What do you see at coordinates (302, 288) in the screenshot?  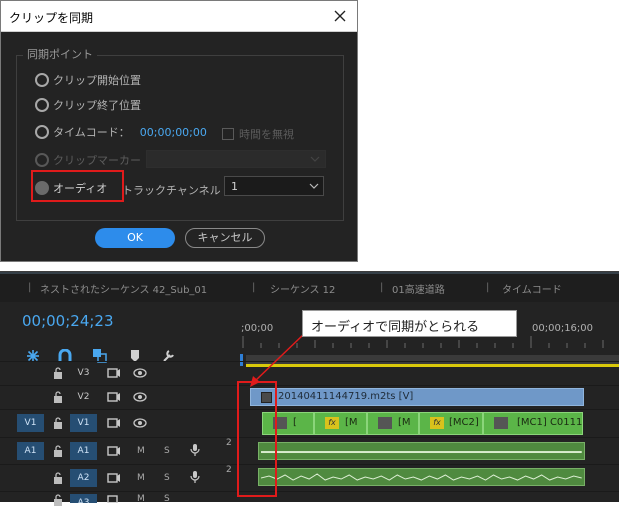 I see `tab-sequence-12: シーケンス 12` at bounding box center [302, 288].